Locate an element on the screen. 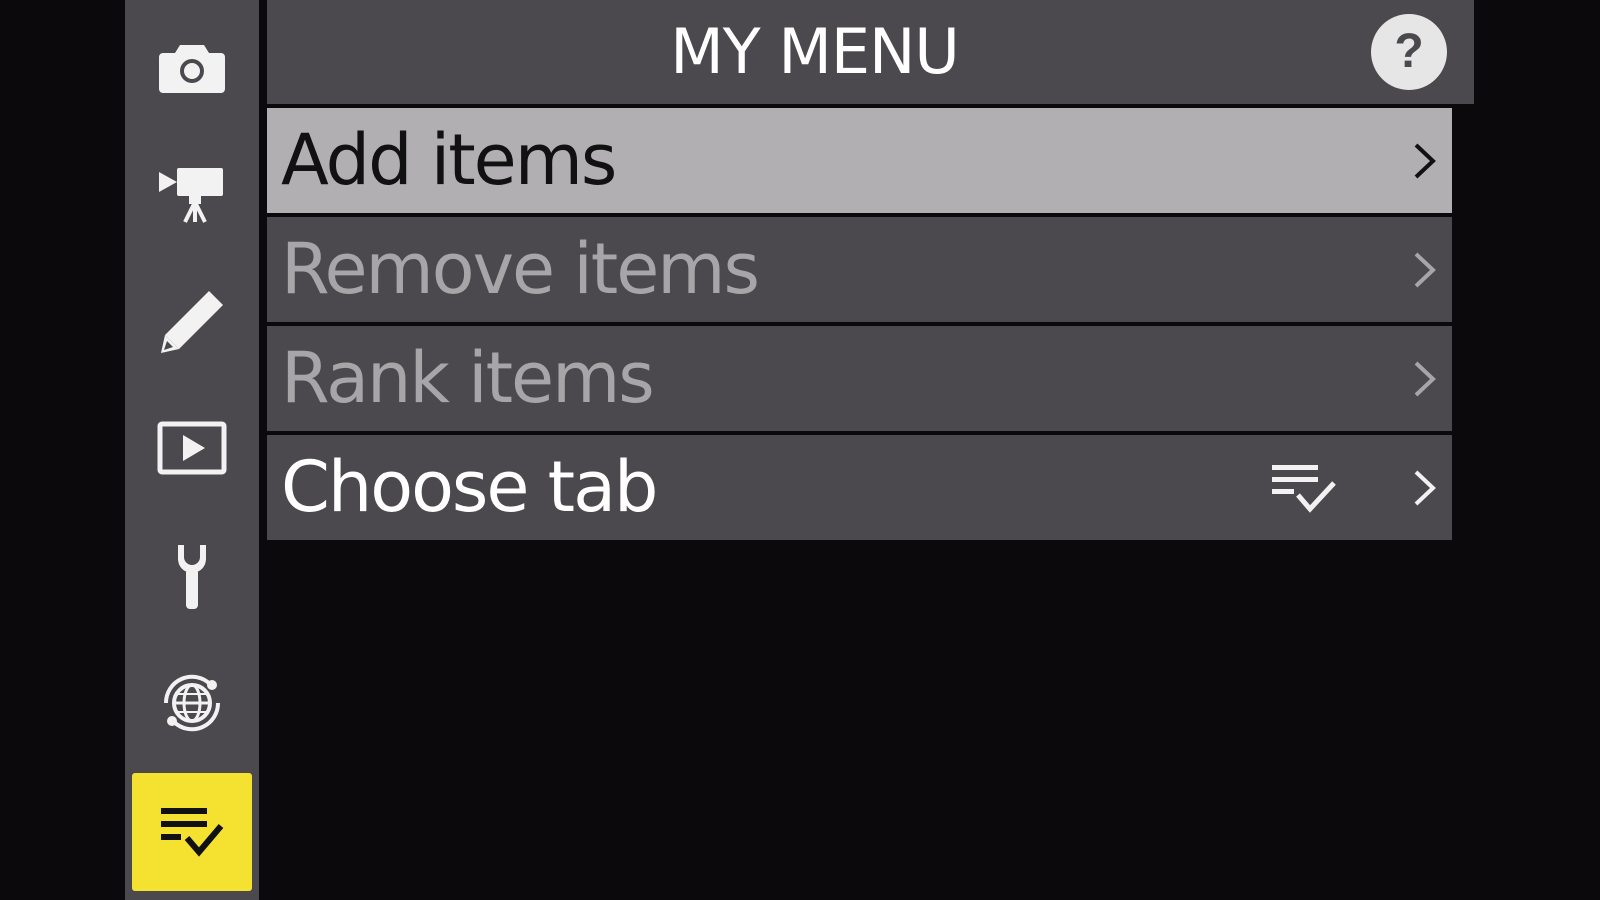 This screenshot has width=1600, height=900. tab-my-menu is located at coordinates (192, 832).